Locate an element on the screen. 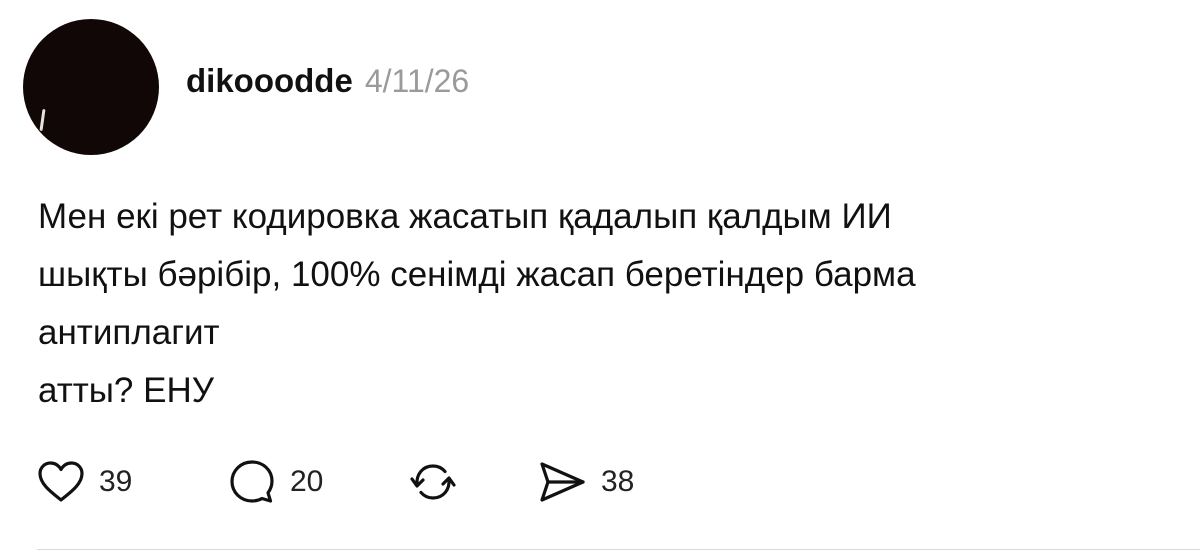 The height and width of the screenshot is (553, 1200). heart-icon is located at coordinates (61, 482).